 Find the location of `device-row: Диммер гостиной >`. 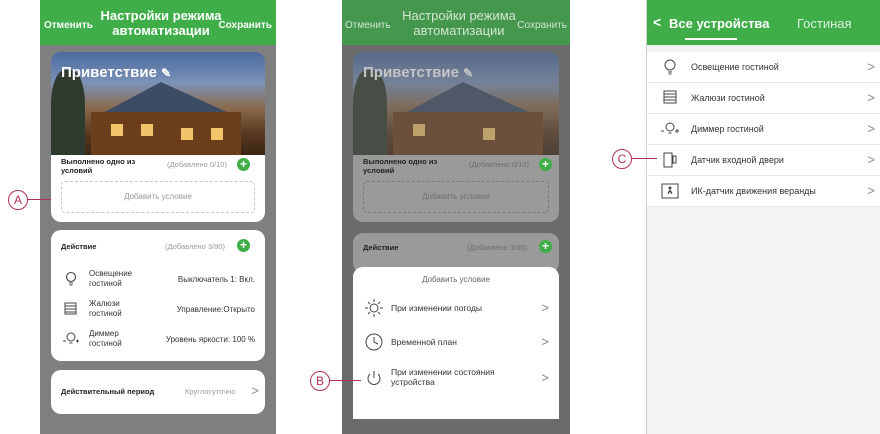

device-row: Диммер гостиной > is located at coordinates (763, 129).